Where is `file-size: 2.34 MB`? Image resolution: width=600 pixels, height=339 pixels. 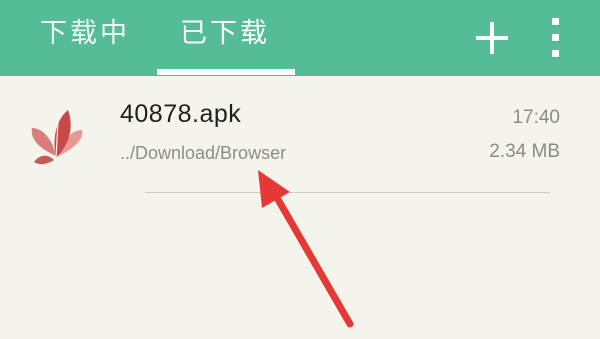
file-size: 2.34 MB is located at coordinates (524, 151).